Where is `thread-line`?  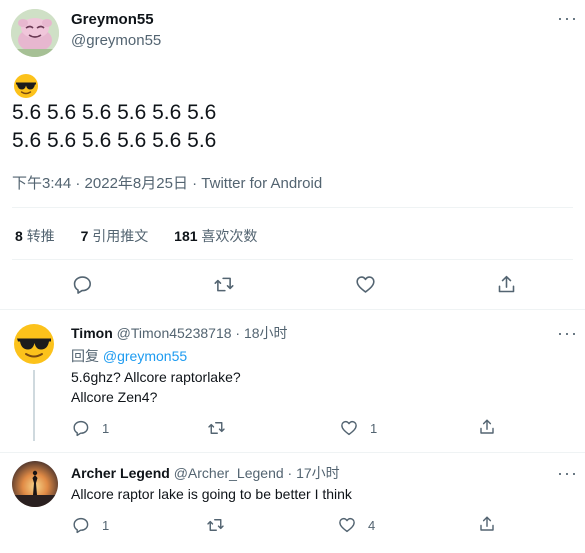 thread-line is located at coordinates (34, 405).